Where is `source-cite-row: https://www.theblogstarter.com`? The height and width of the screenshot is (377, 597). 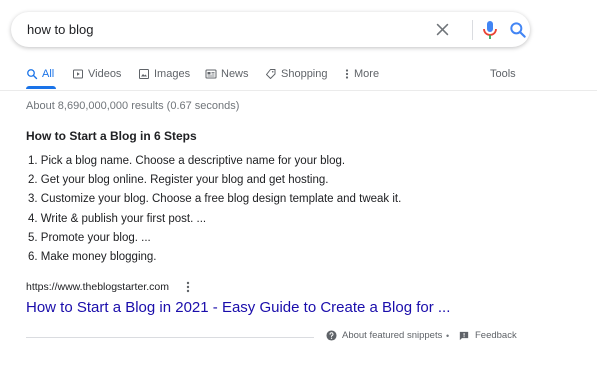 source-cite-row: https://www.theblogstarter.com is located at coordinates (109, 287).